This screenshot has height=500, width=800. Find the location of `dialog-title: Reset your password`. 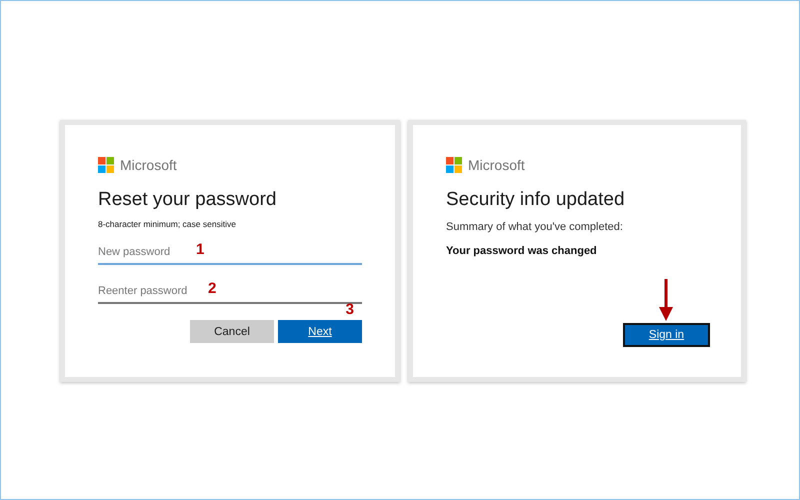

dialog-title: Reset your password is located at coordinates (188, 200).